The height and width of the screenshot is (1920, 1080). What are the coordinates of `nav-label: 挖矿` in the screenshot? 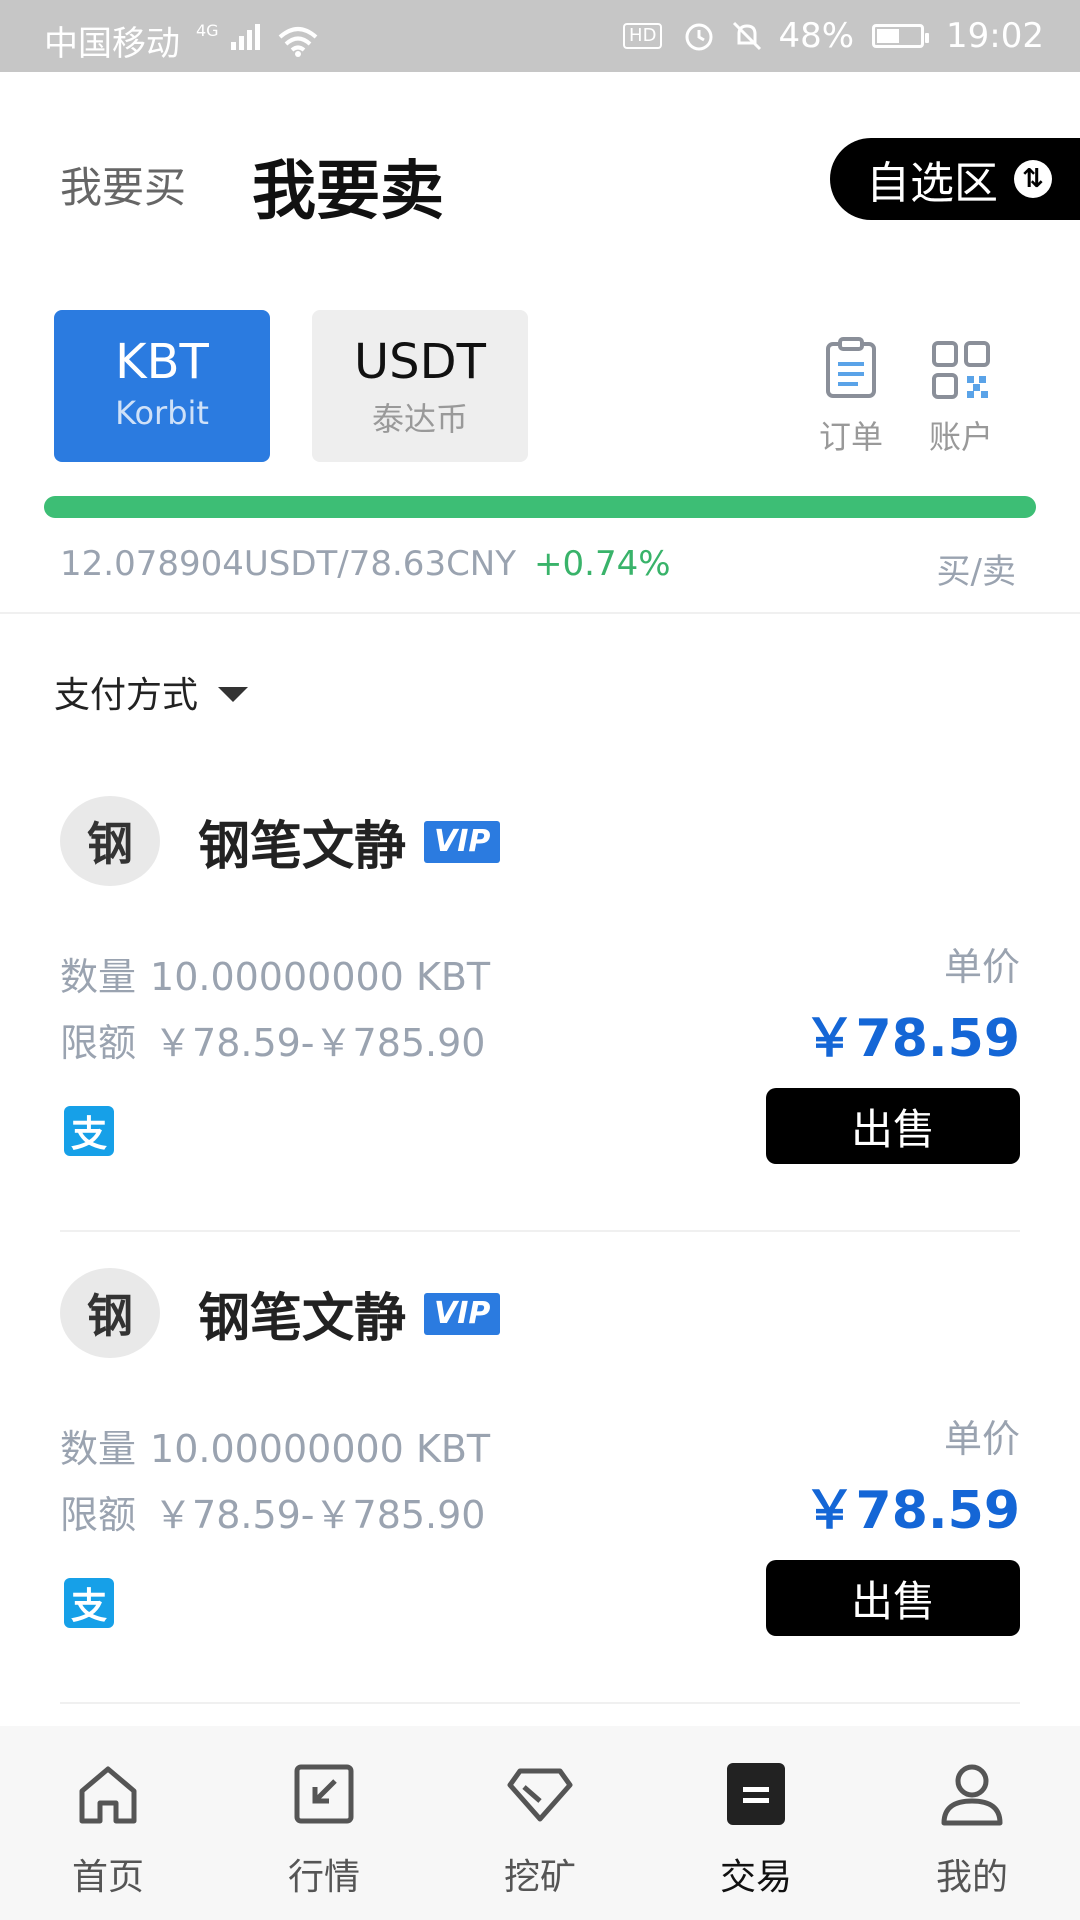 It's located at (539, 1877).